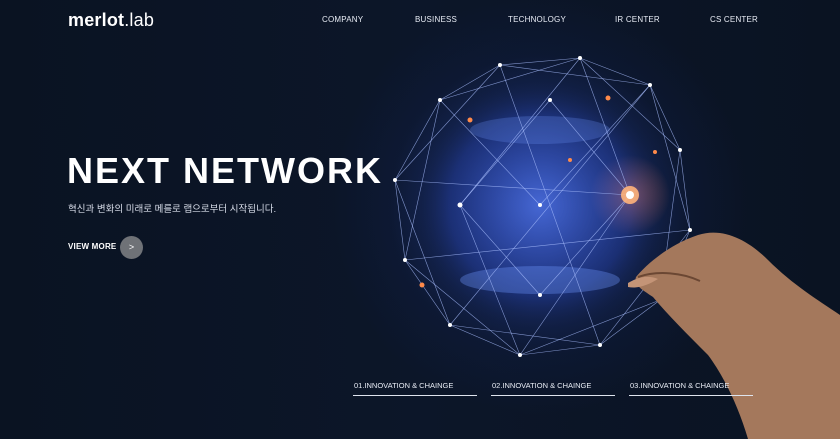 The height and width of the screenshot is (439, 840). What do you see at coordinates (342, 19) in the screenshot?
I see `nav-item-company: COMPANY` at bounding box center [342, 19].